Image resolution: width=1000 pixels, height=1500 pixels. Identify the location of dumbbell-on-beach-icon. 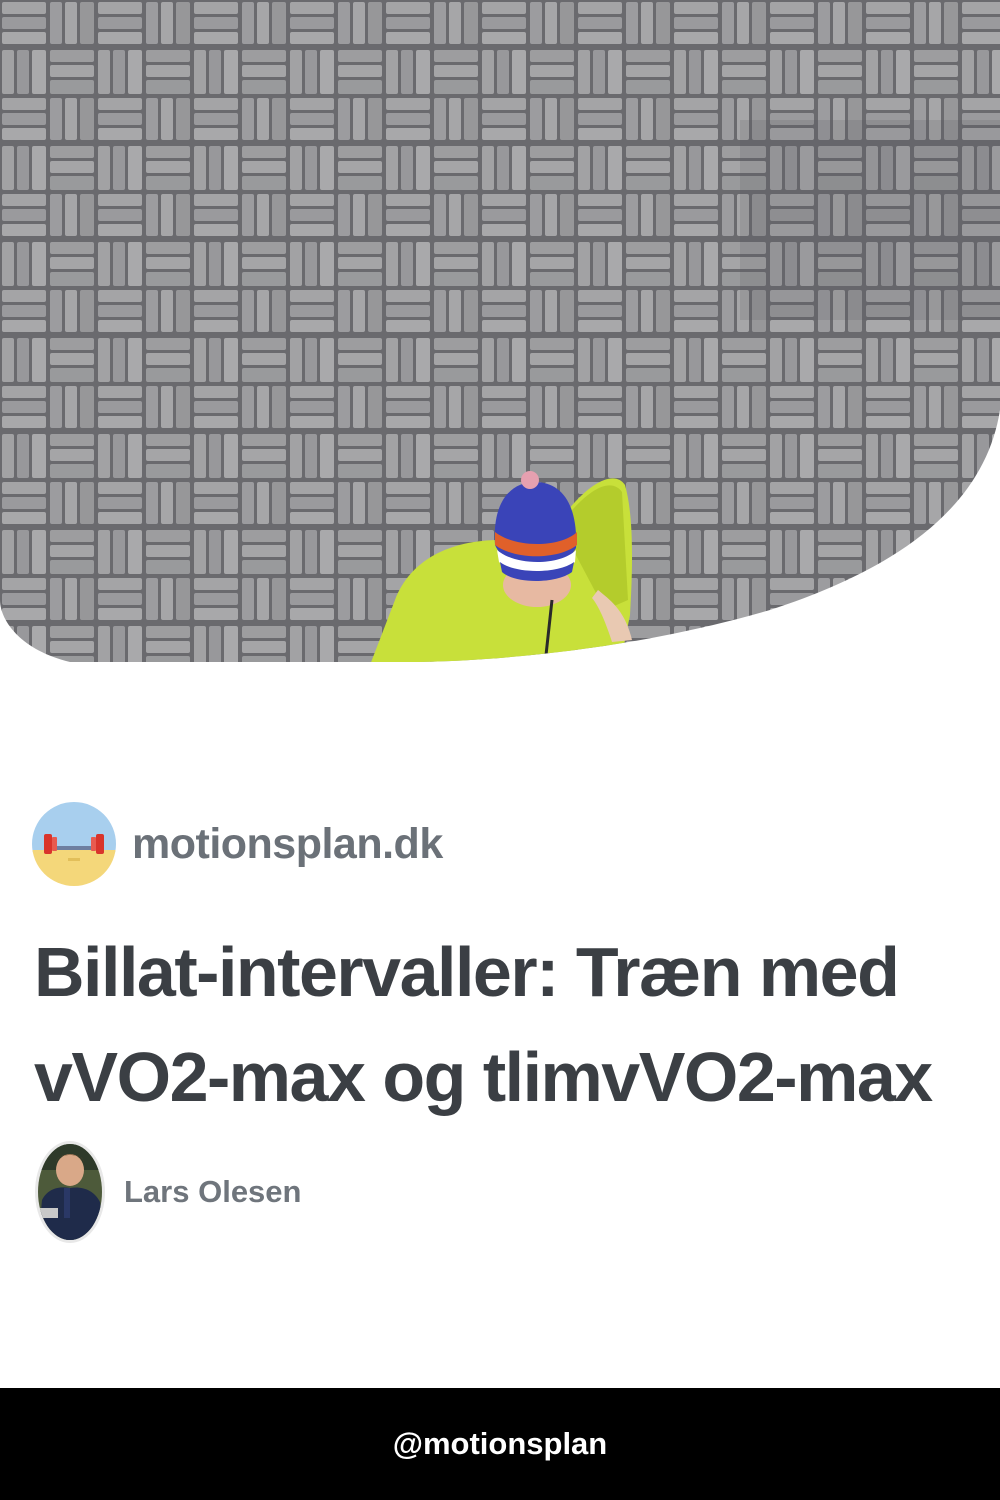
(74, 844).